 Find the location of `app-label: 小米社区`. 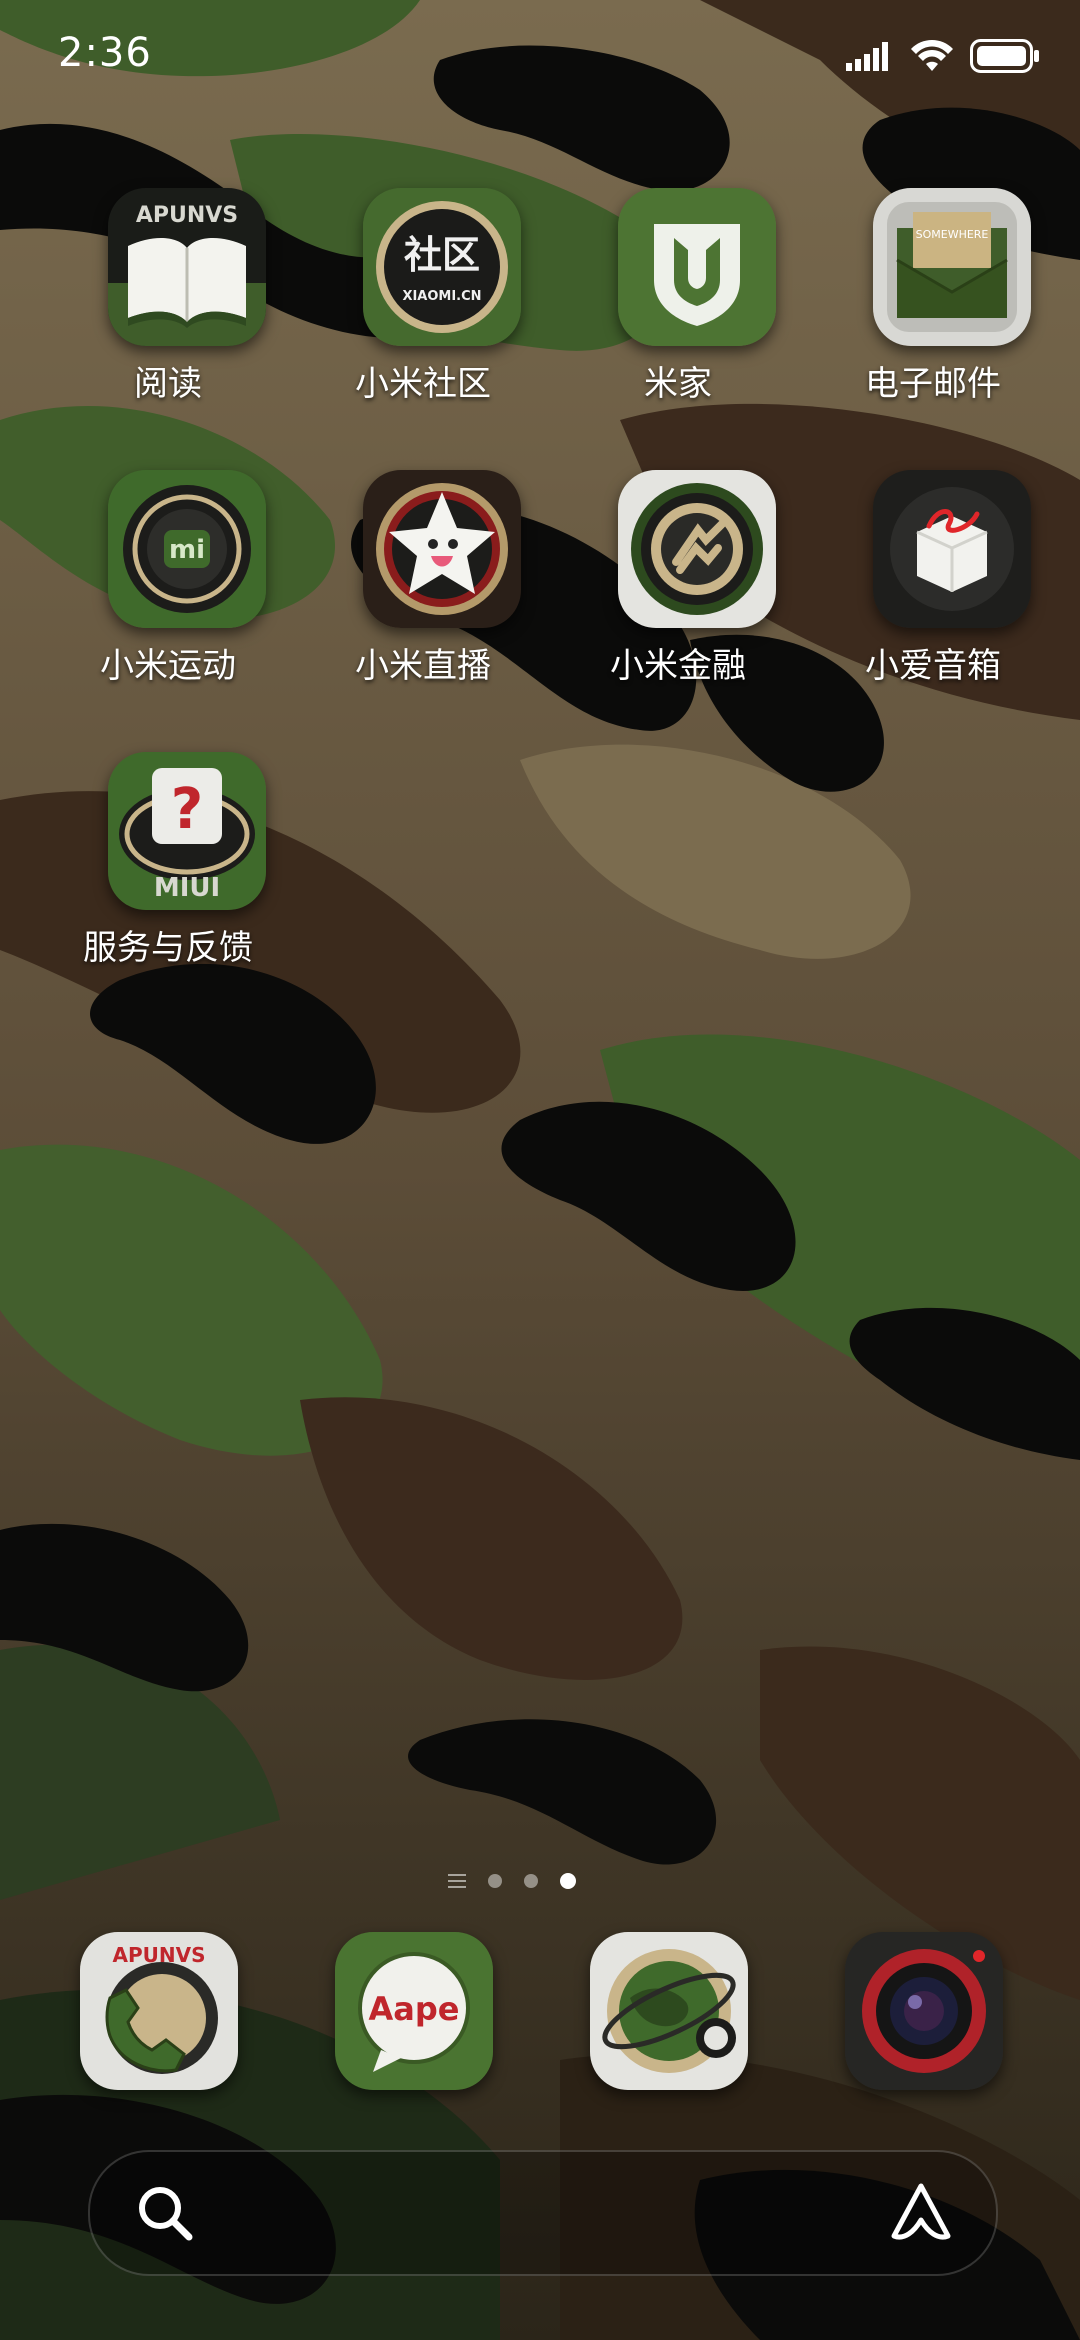

app-label: 小米社区 is located at coordinates (423, 384).